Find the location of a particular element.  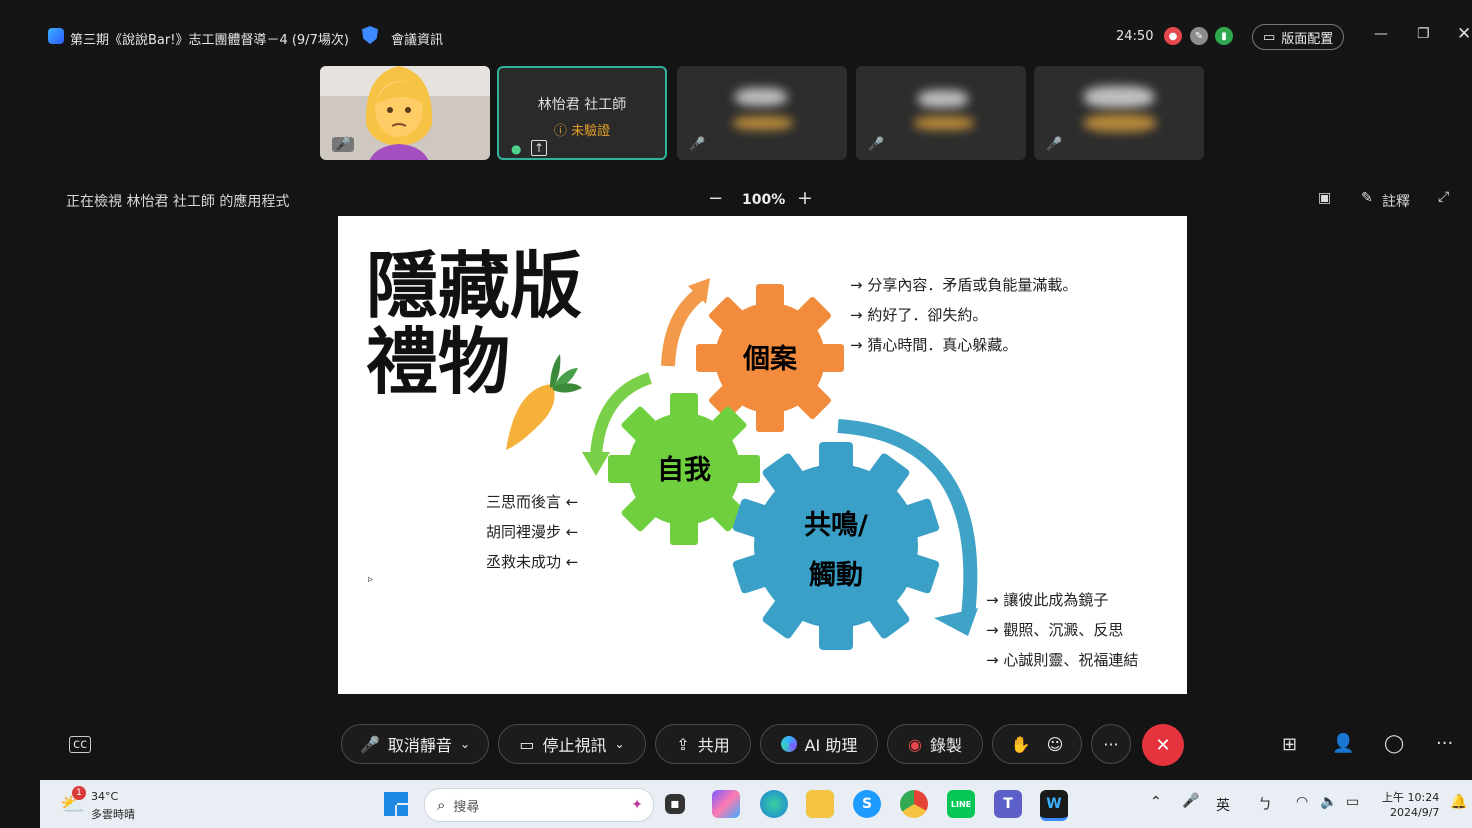

copilot-icon is located at coordinates (726, 804).